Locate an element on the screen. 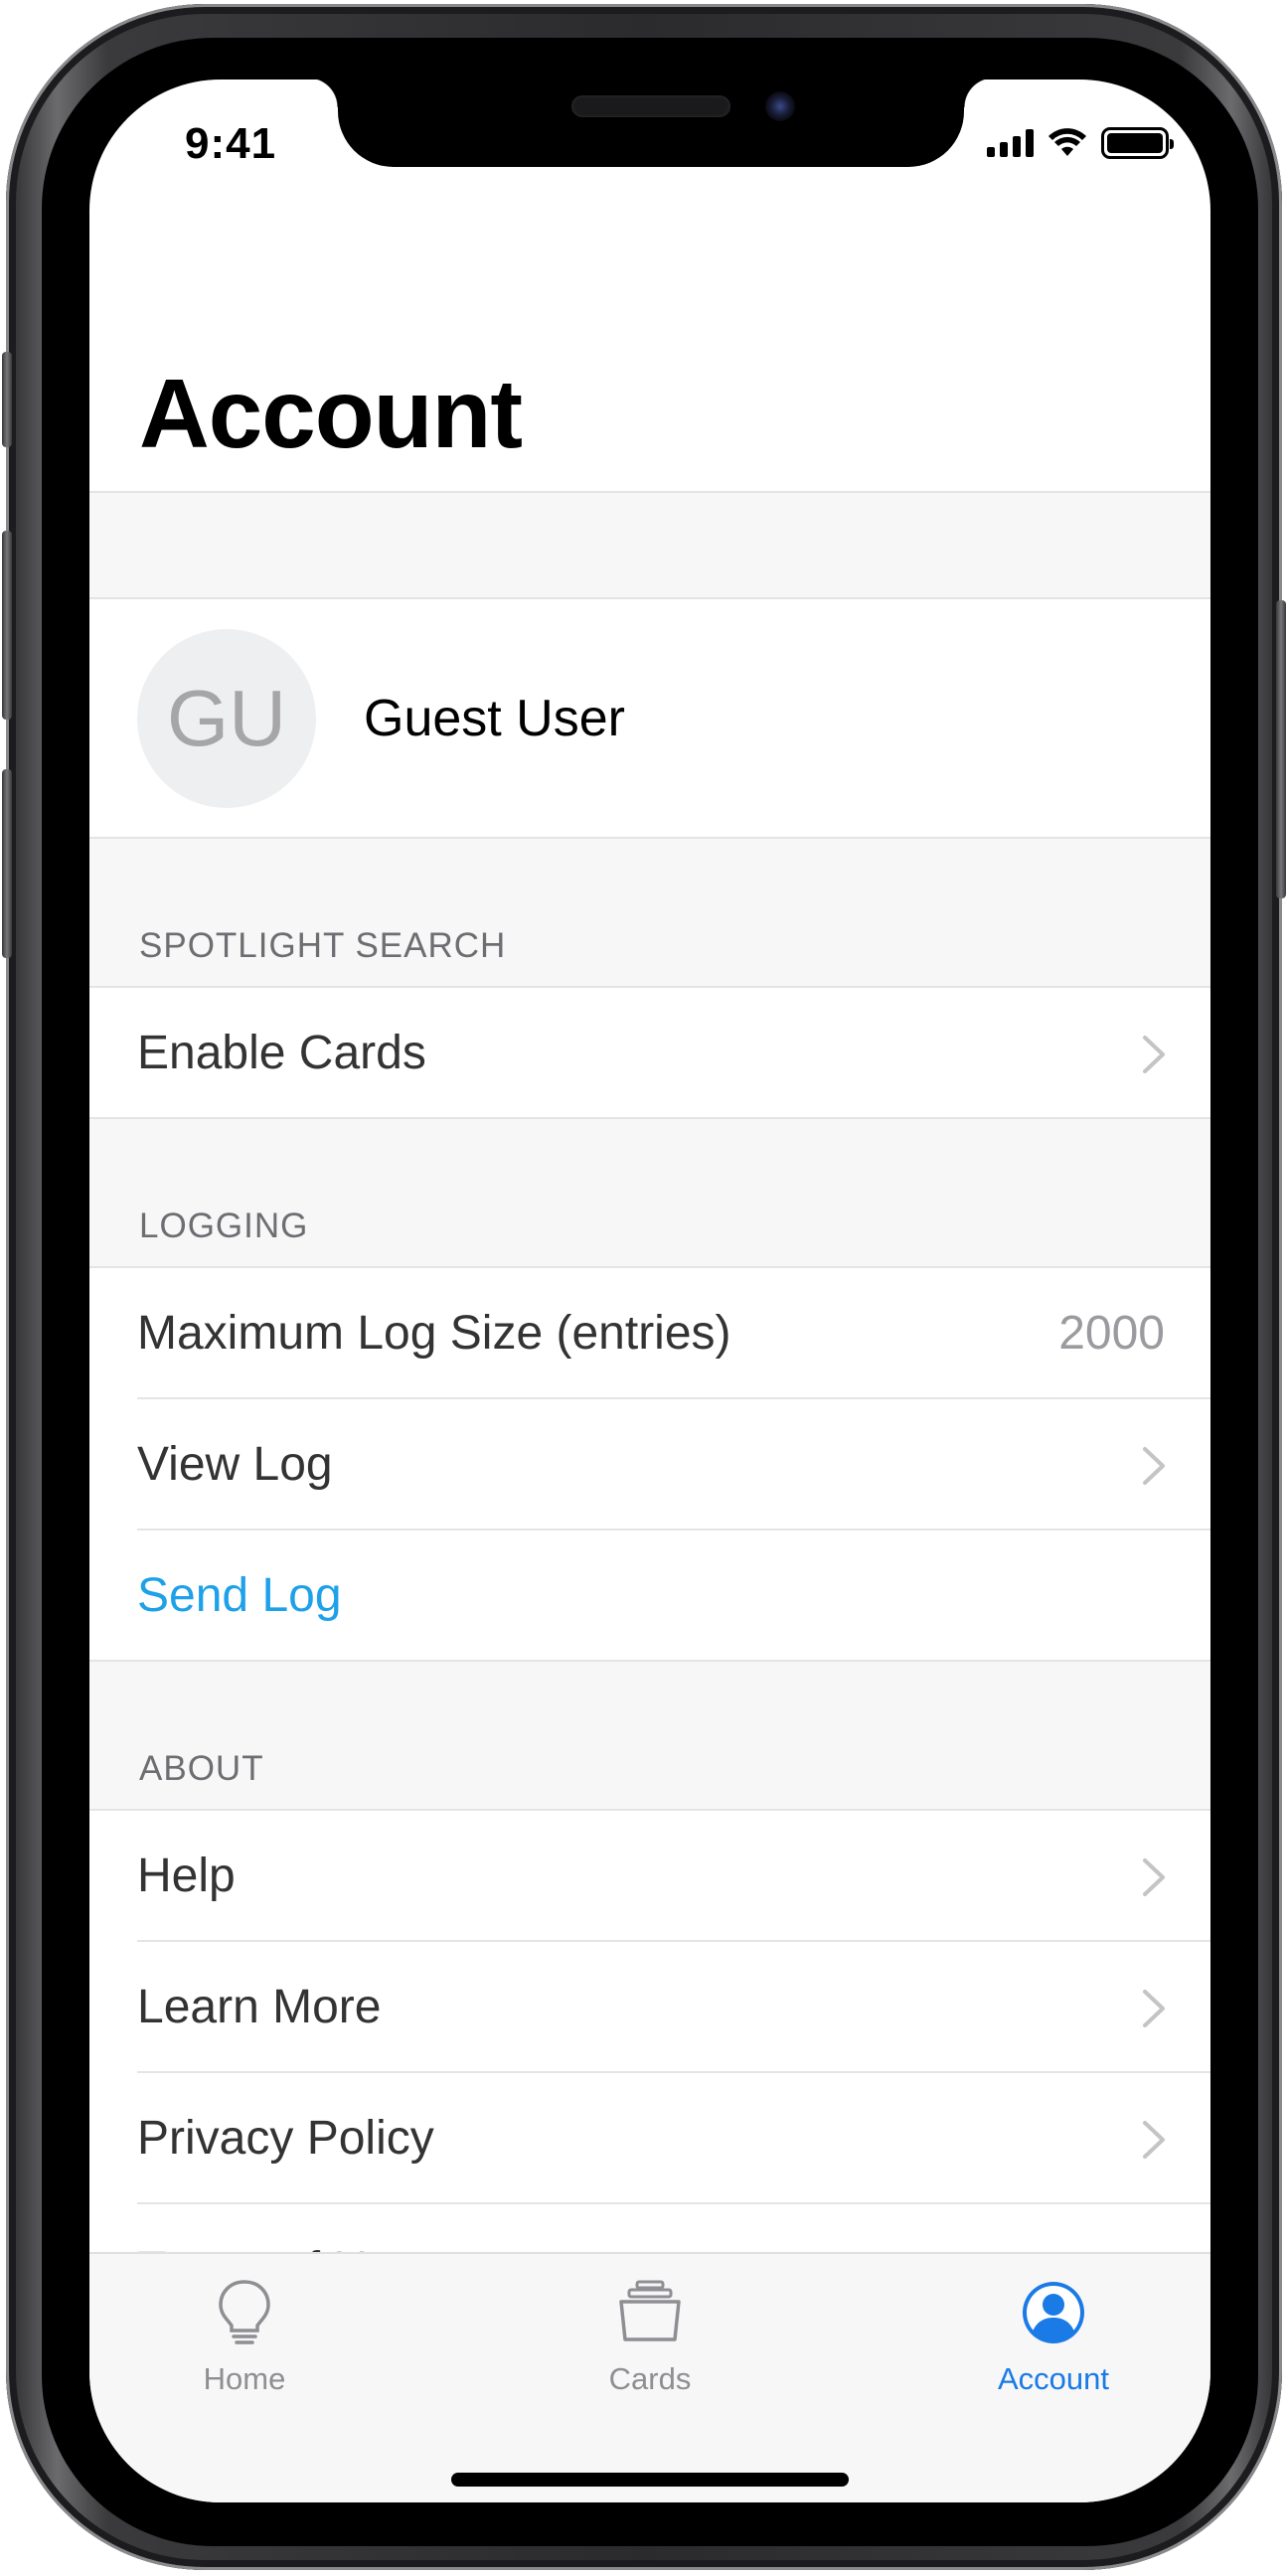 This screenshot has height=2576, width=1288. battery-icon is located at coordinates (1137, 143).